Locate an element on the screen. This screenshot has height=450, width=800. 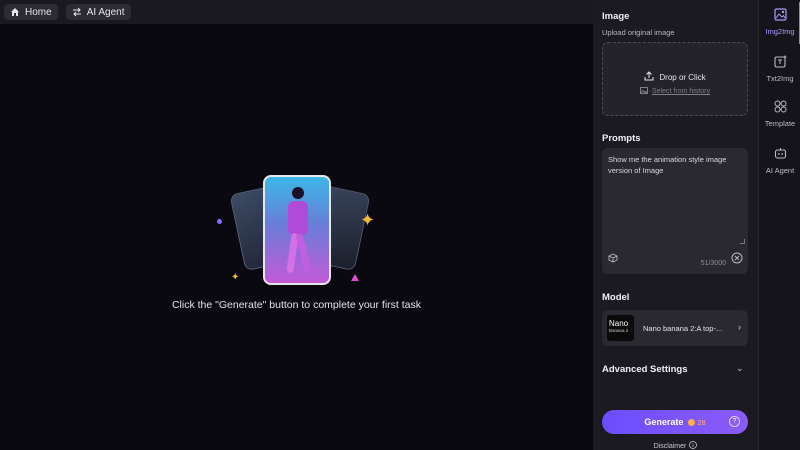
tab-label: Template is located at coordinates (780, 123).